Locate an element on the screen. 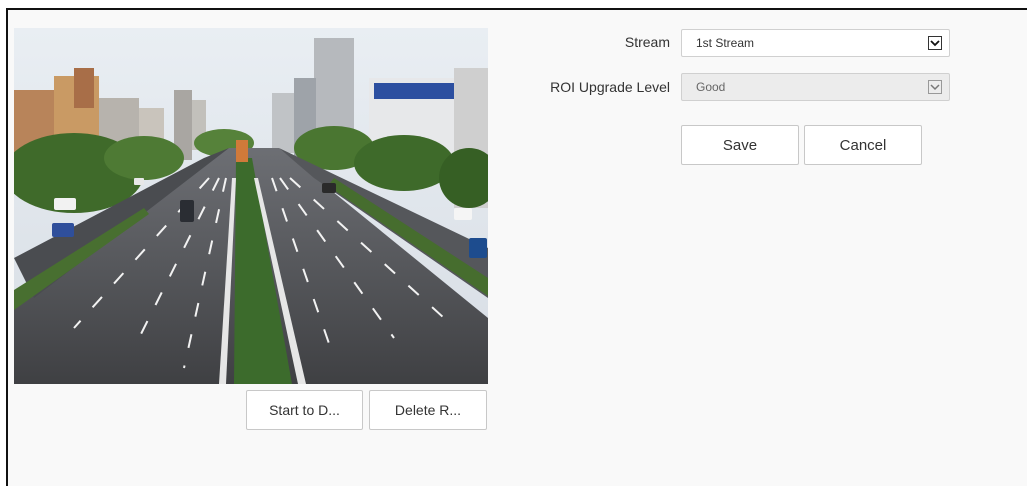 The height and width of the screenshot is (486, 1027). stream-label: Stream is located at coordinates (647, 42).